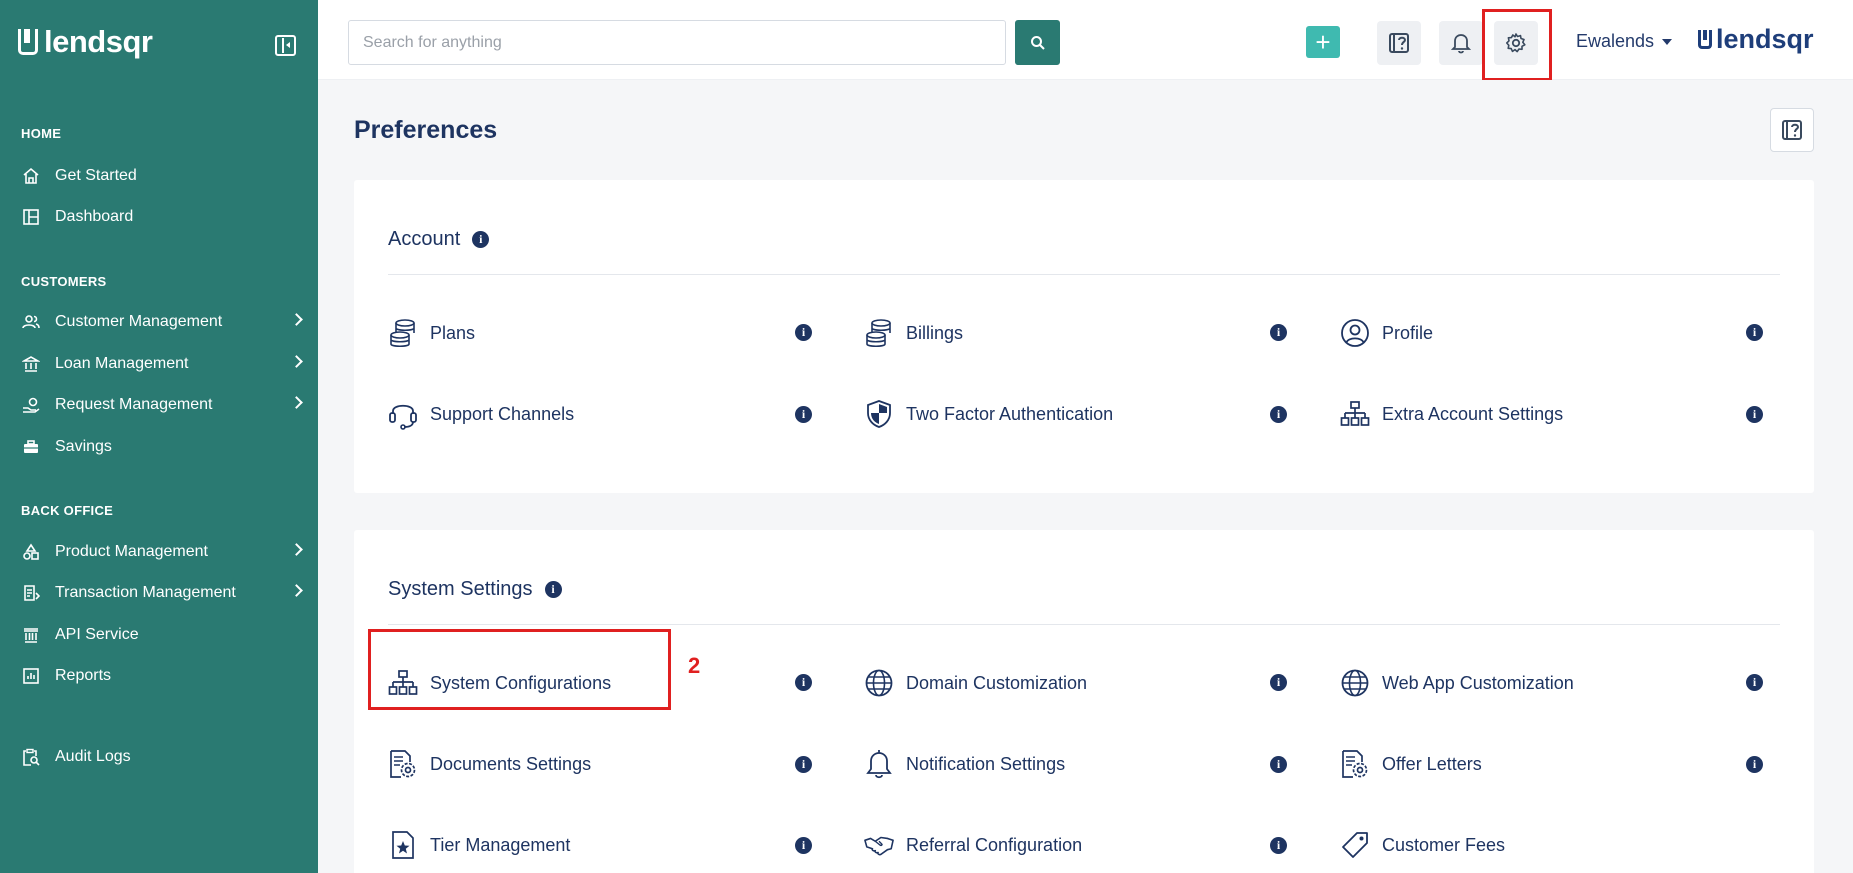 This screenshot has height=873, width=1853. What do you see at coordinates (31, 176) in the screenshot?
I see `home-icon` at bounding box center [31, 176].